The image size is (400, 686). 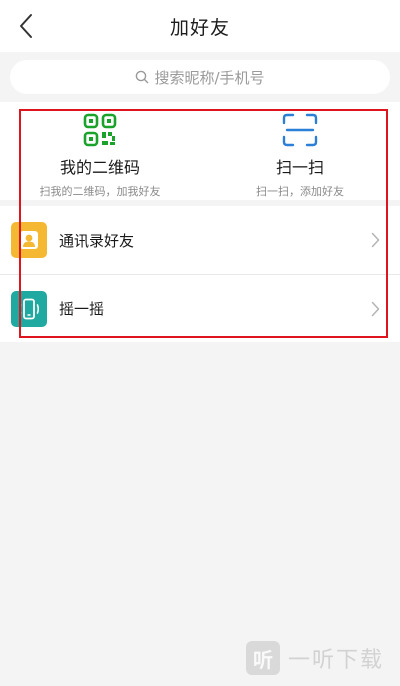 I want to click on search-icon, so click(x=142, y=77).